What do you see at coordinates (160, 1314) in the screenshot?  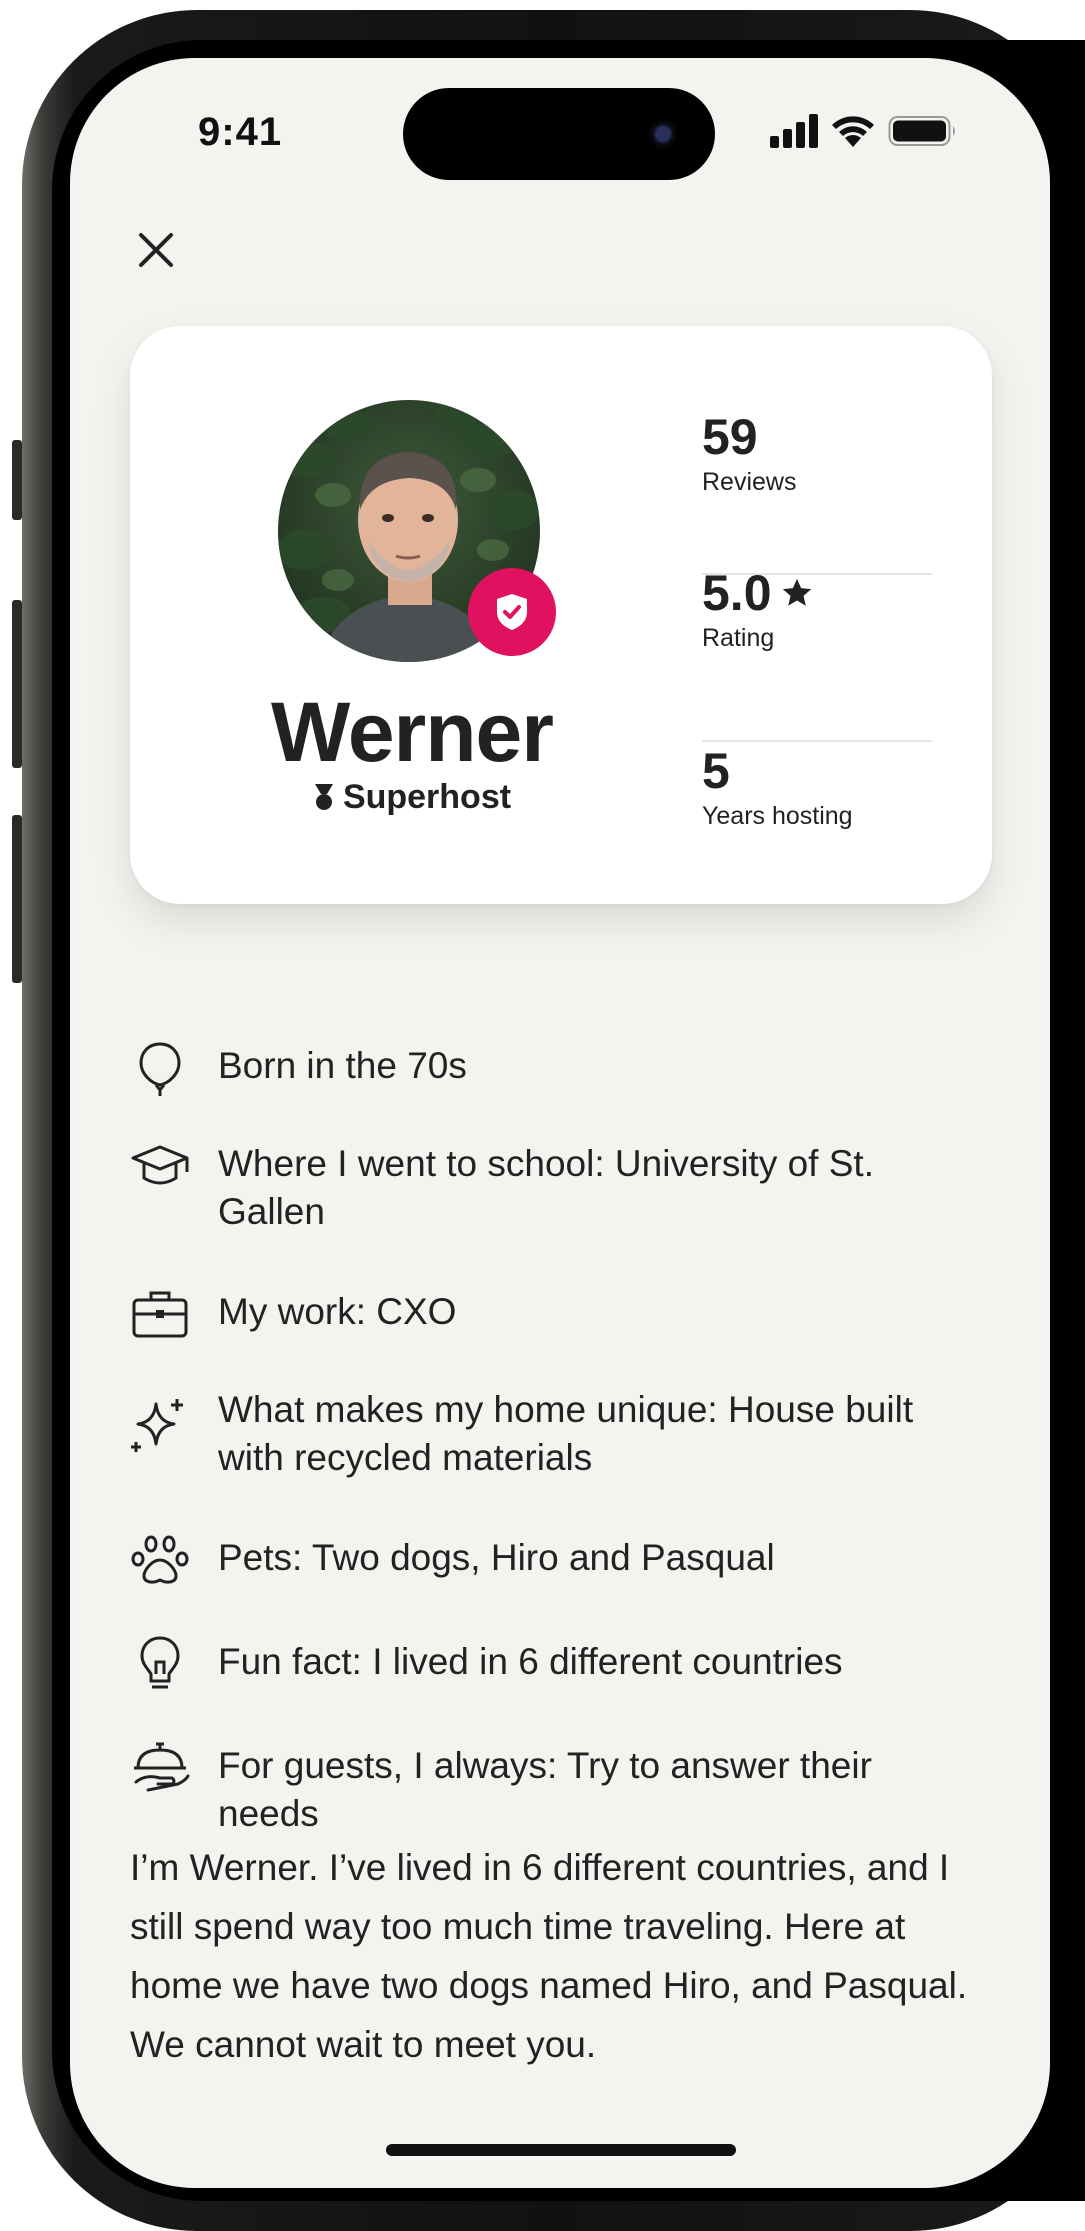 I see `briefcase-icon` at bounding box center [160, 1314].